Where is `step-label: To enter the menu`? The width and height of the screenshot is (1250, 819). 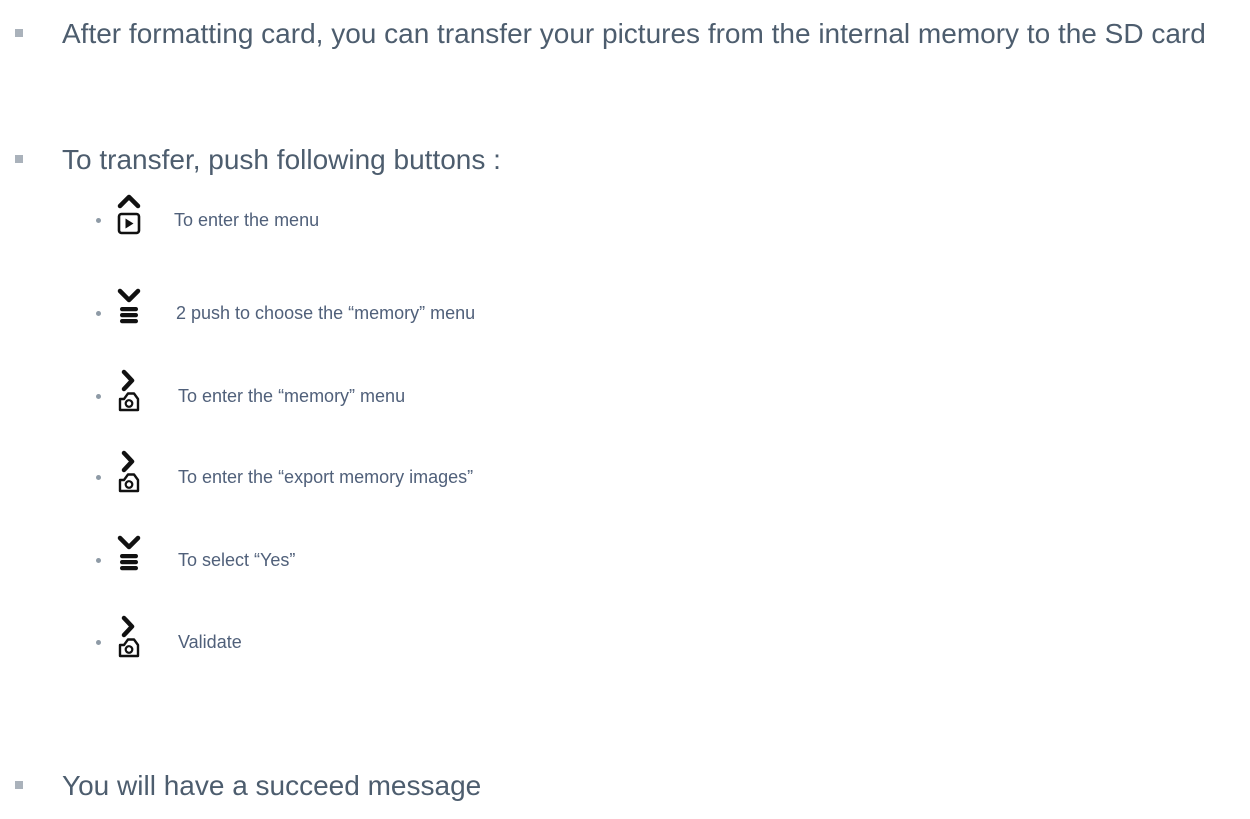 step-label: To enter the menu is located at coordinates (247, 220).